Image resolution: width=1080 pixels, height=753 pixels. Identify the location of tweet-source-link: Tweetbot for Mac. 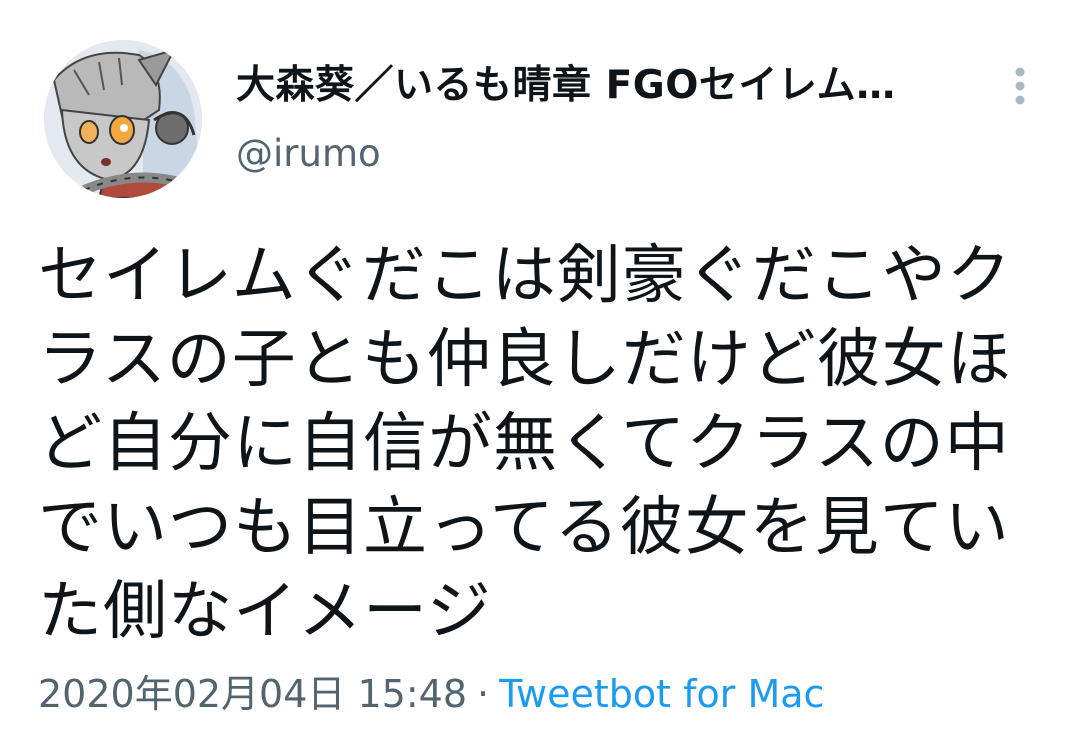
(661, 694).